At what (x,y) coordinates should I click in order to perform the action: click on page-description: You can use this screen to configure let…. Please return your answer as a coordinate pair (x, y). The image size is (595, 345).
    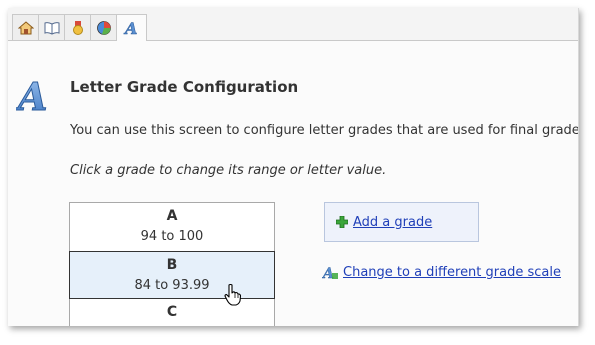
    Looking at the image, I should click on (324, 130).